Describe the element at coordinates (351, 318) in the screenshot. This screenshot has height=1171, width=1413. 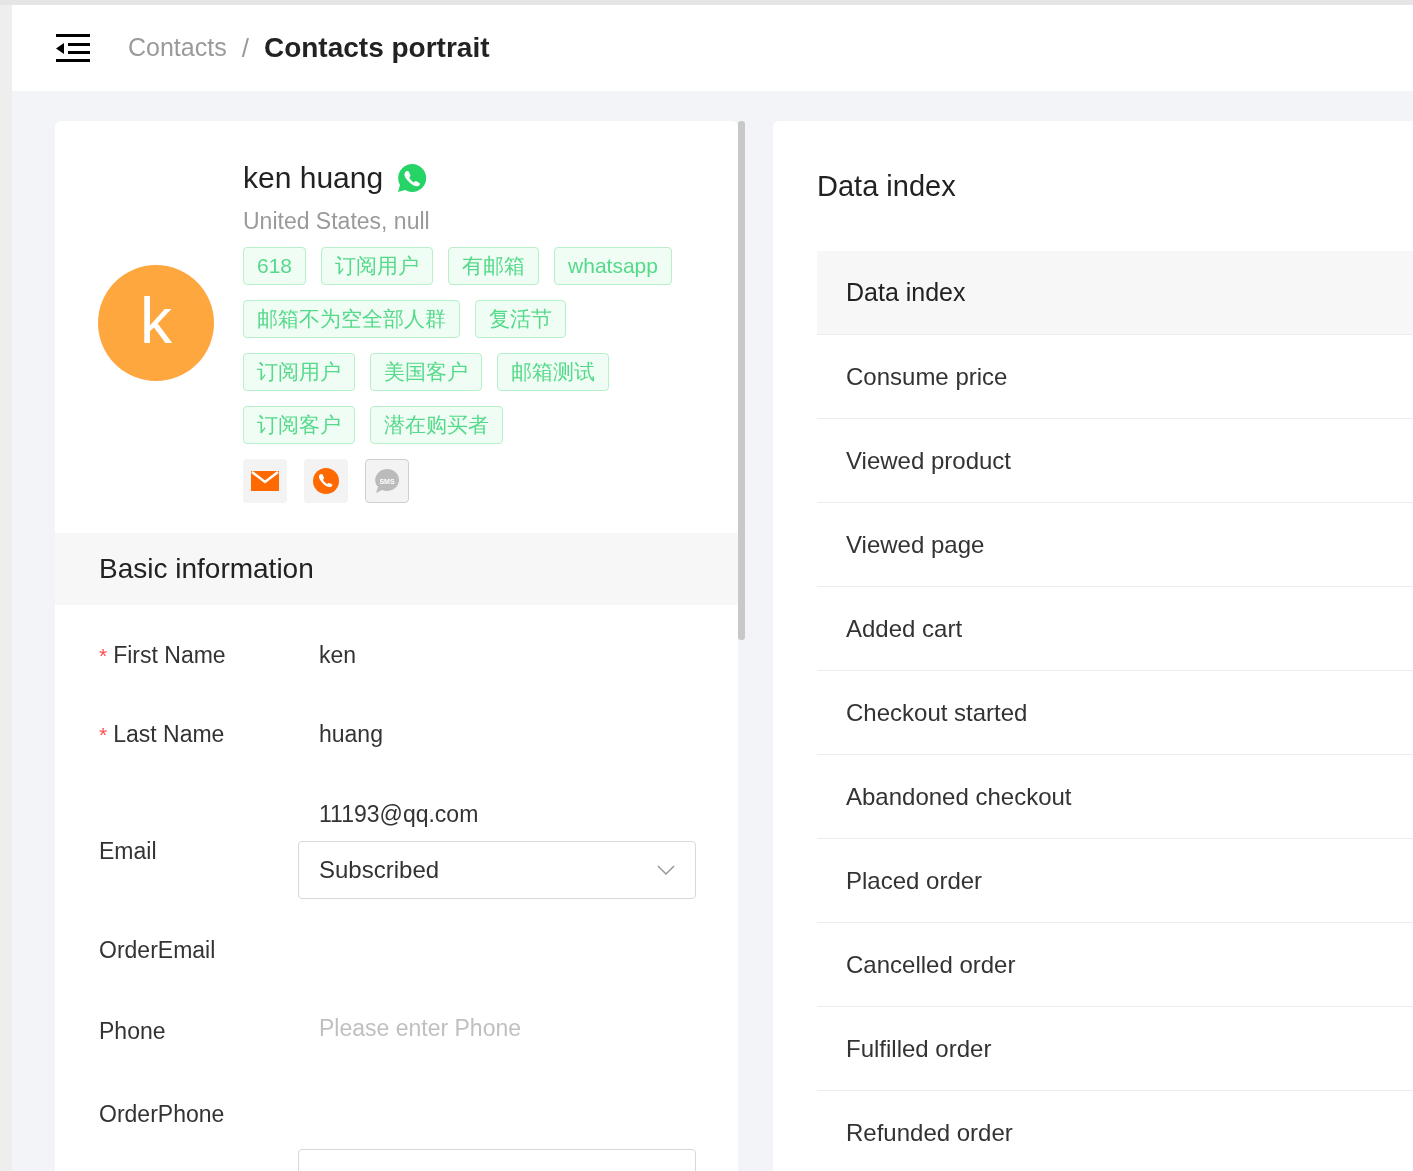
I see `tag: 邮箱不为空全部人群` at that location.